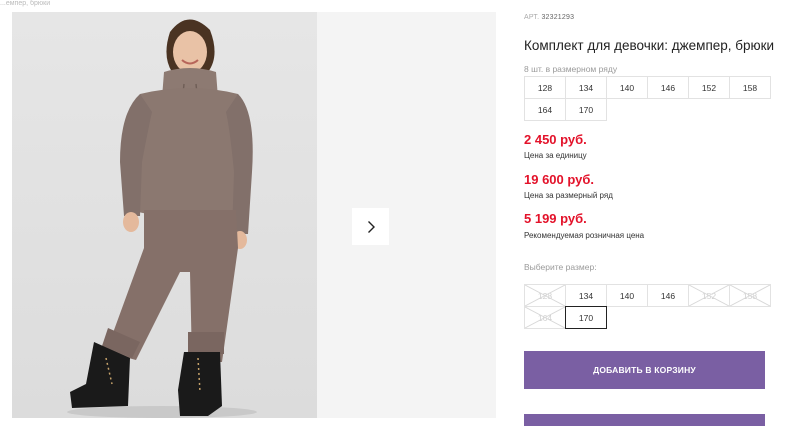 This screenshot has width=800, height=426. I want to click on pack-label: 8 шт. в размерном ряду, so click(571, 69).